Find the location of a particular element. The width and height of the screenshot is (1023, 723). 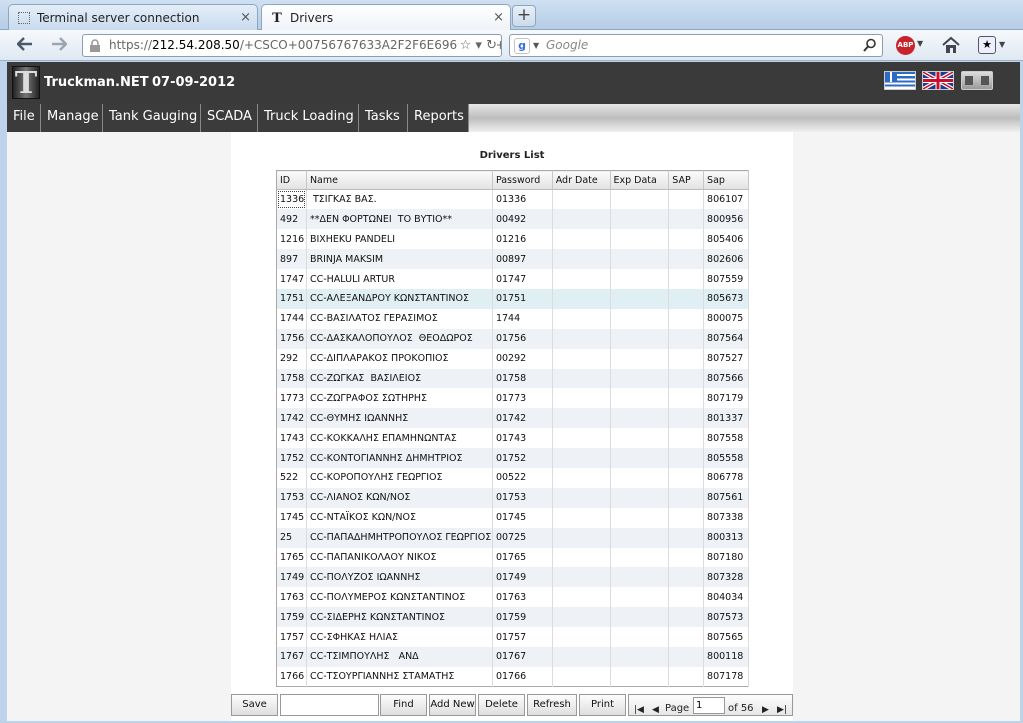

io-panel-icon is located at coordinates (977, 80).